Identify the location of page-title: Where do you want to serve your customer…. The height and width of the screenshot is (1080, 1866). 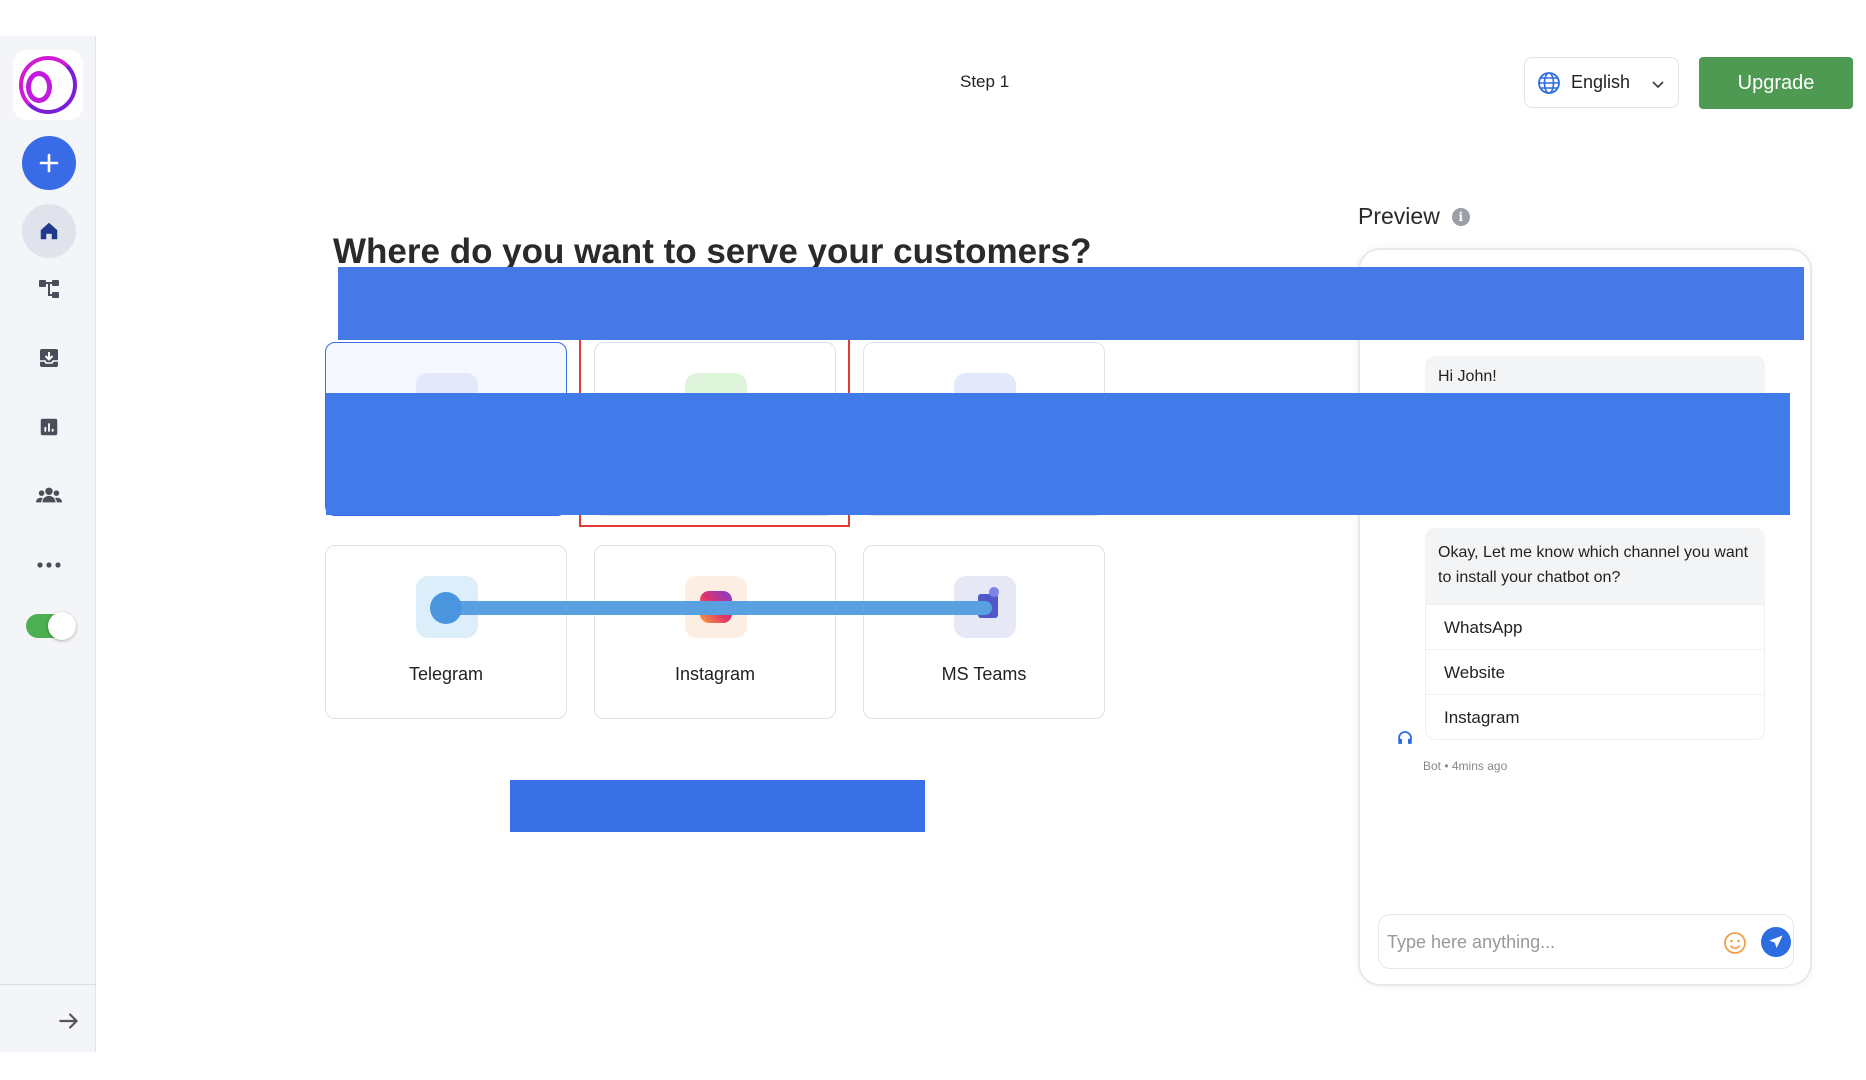
(712, 251).